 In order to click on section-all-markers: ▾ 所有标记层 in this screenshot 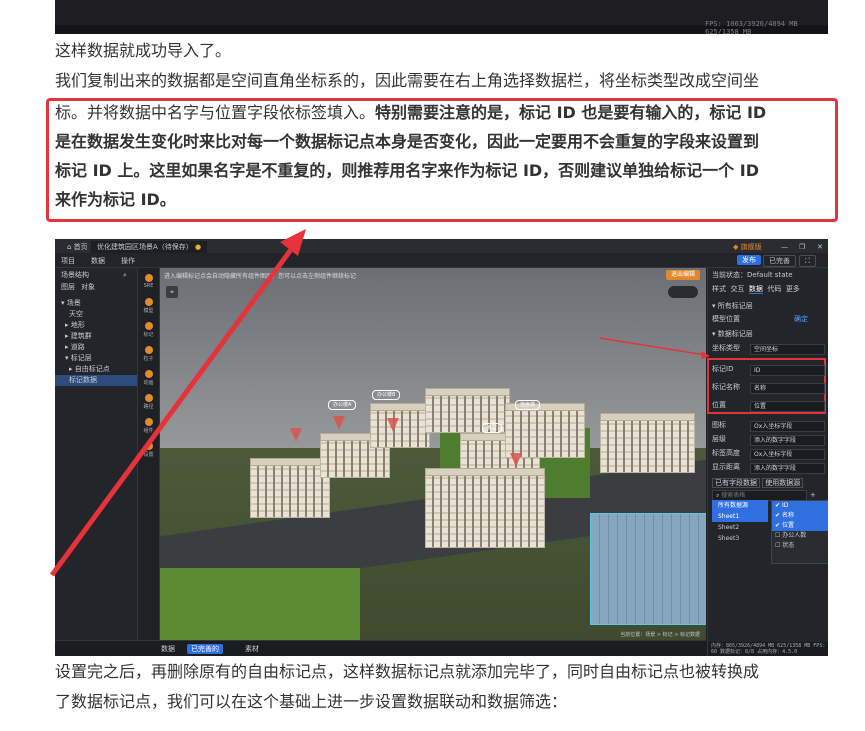, I will do `click(768, 306)`.